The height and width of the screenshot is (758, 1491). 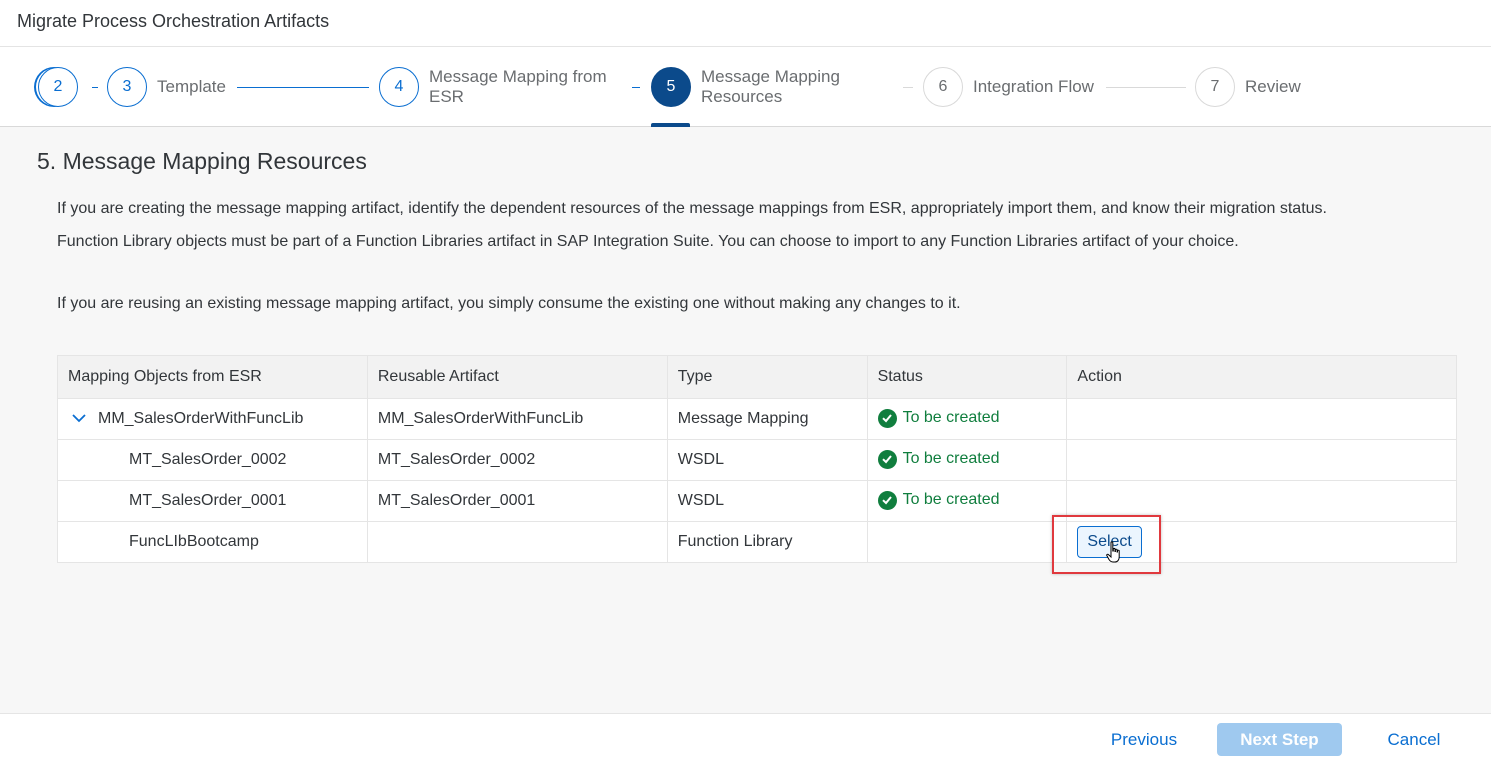 I want to click on step-6-label: Integration Flow, so click(x=1033, y=86).